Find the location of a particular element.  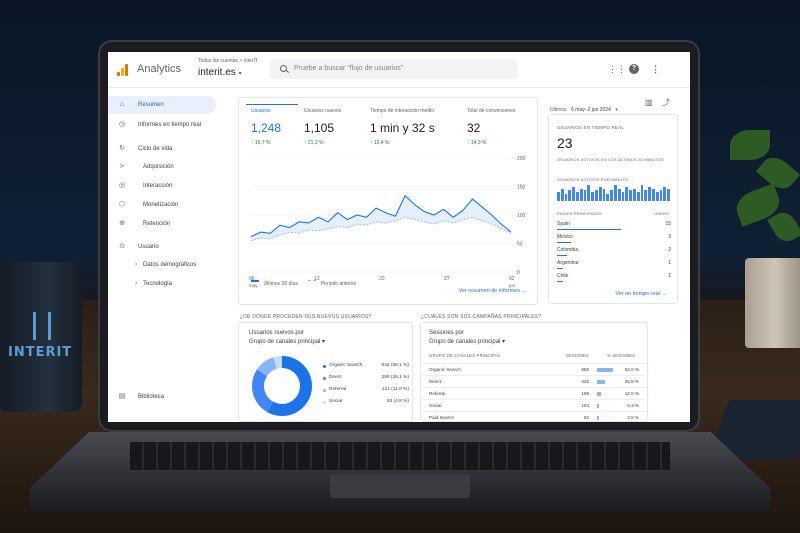

country-value: 2 is located at coordinates (669, 250).